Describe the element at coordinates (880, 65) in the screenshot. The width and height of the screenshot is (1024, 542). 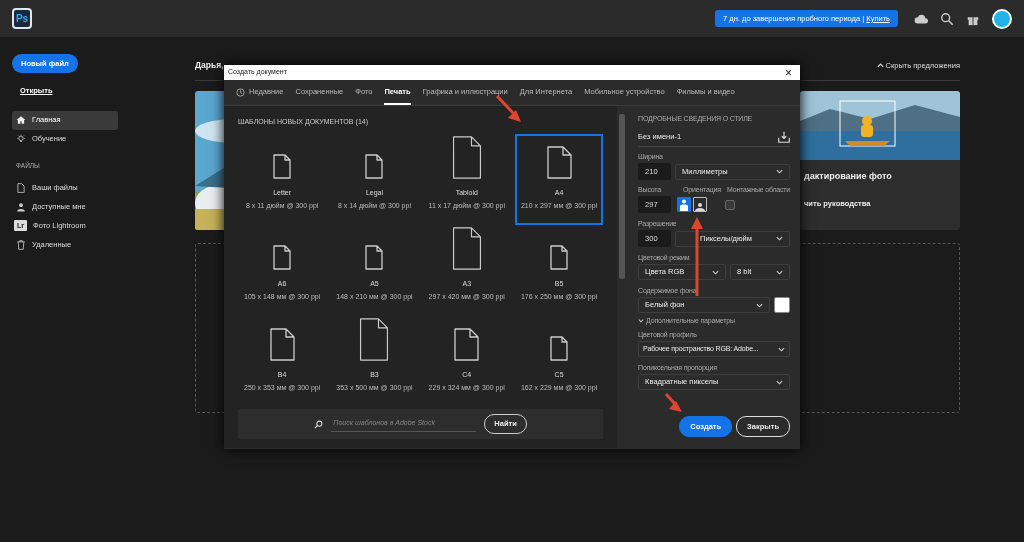
I see `chevron-up-icon` at that location.